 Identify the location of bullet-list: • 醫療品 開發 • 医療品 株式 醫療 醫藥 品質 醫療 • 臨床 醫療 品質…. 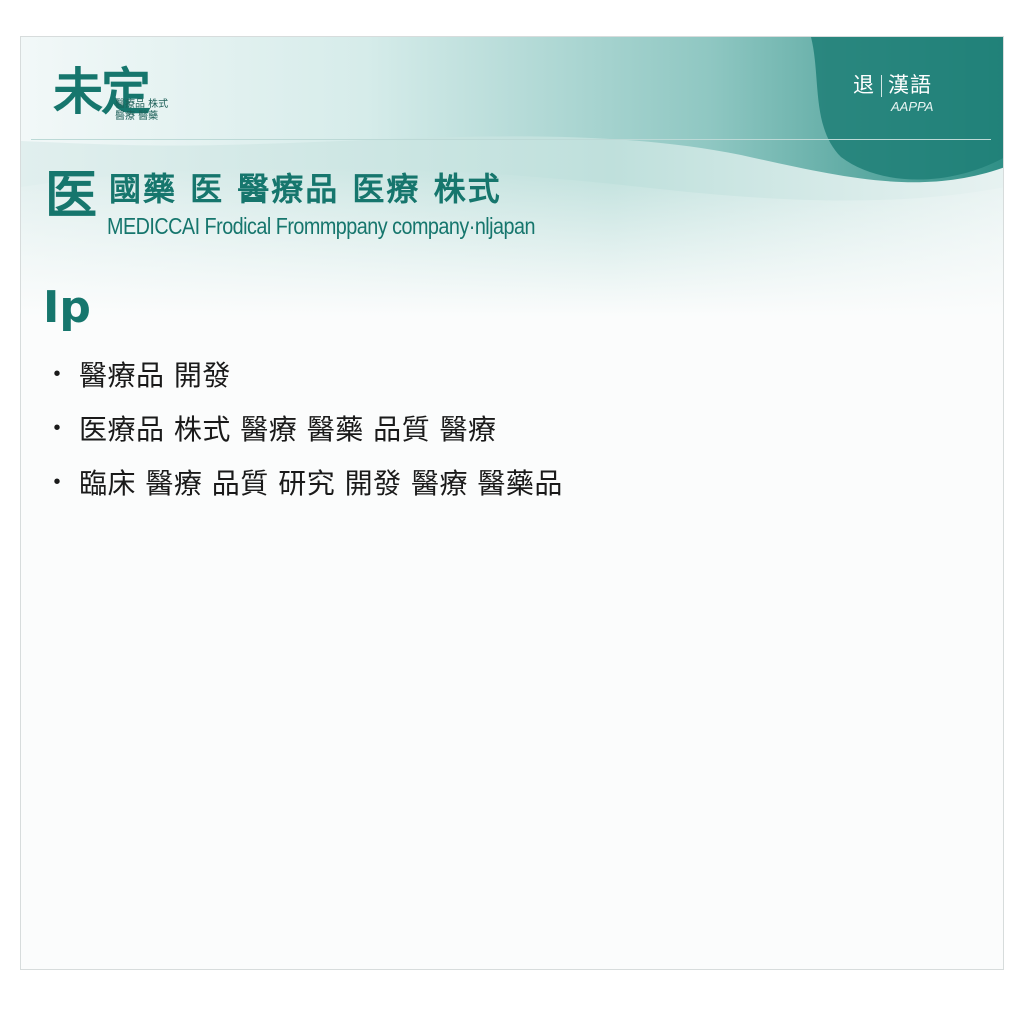
(306, 428).